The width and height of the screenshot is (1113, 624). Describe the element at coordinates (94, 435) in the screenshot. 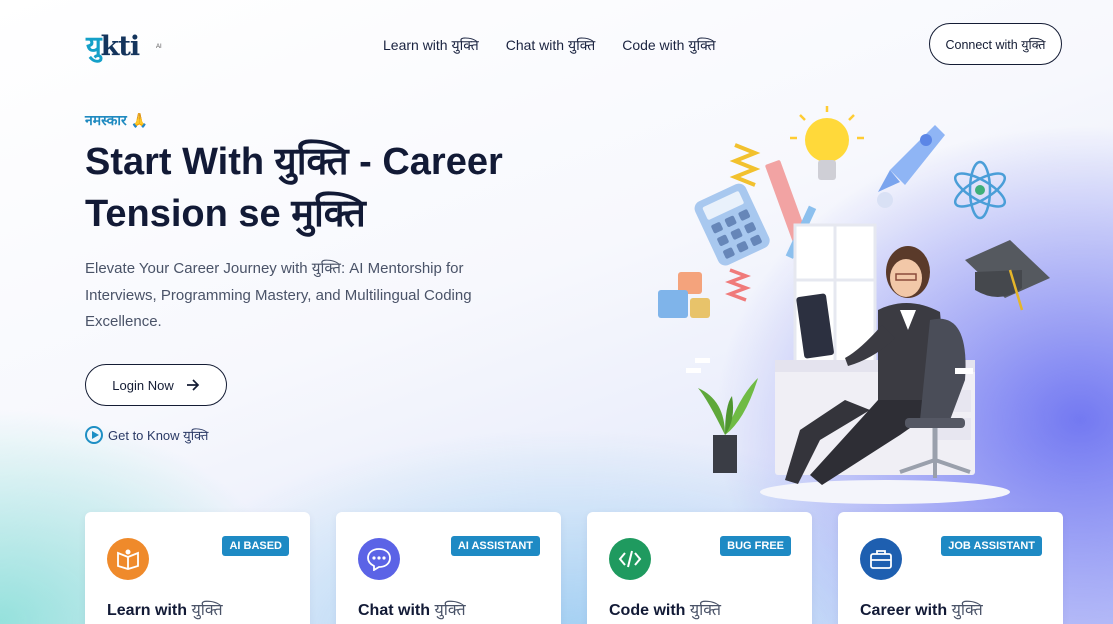

I see `play-icon` at that location.